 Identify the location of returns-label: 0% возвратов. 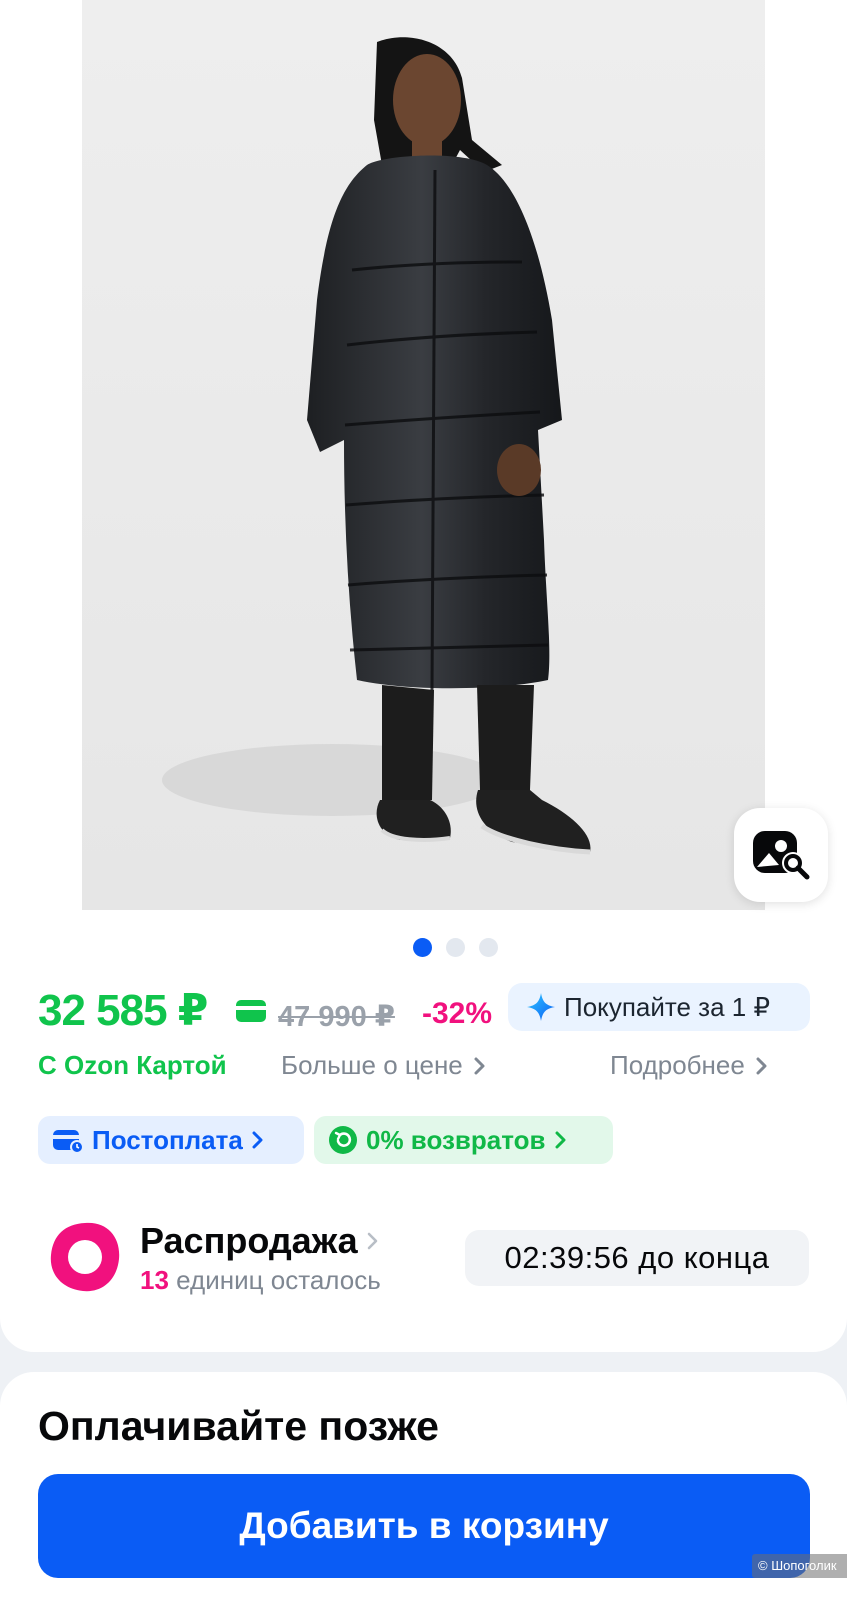
(456, 1139).